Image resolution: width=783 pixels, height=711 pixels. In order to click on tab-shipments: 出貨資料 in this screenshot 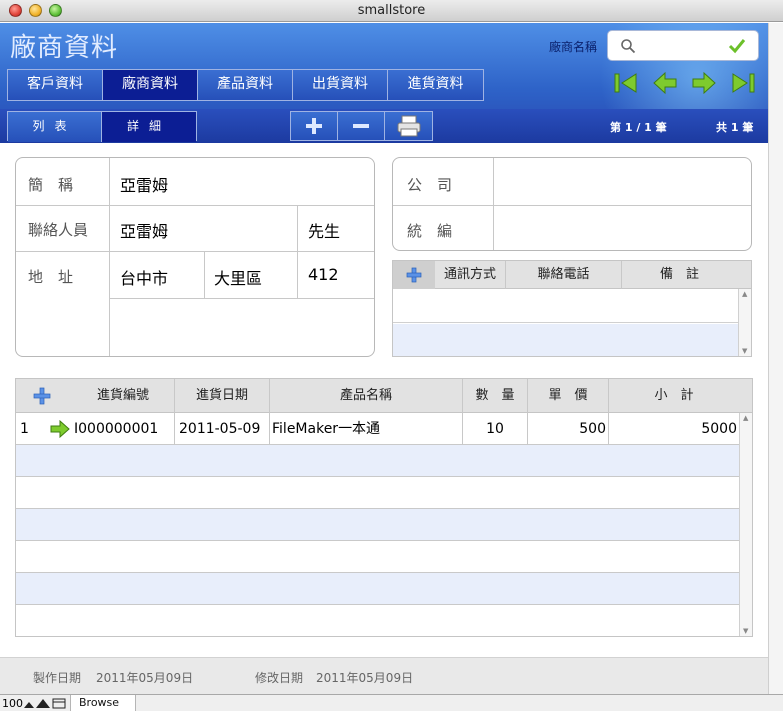, I will do `click(340, 85)`.